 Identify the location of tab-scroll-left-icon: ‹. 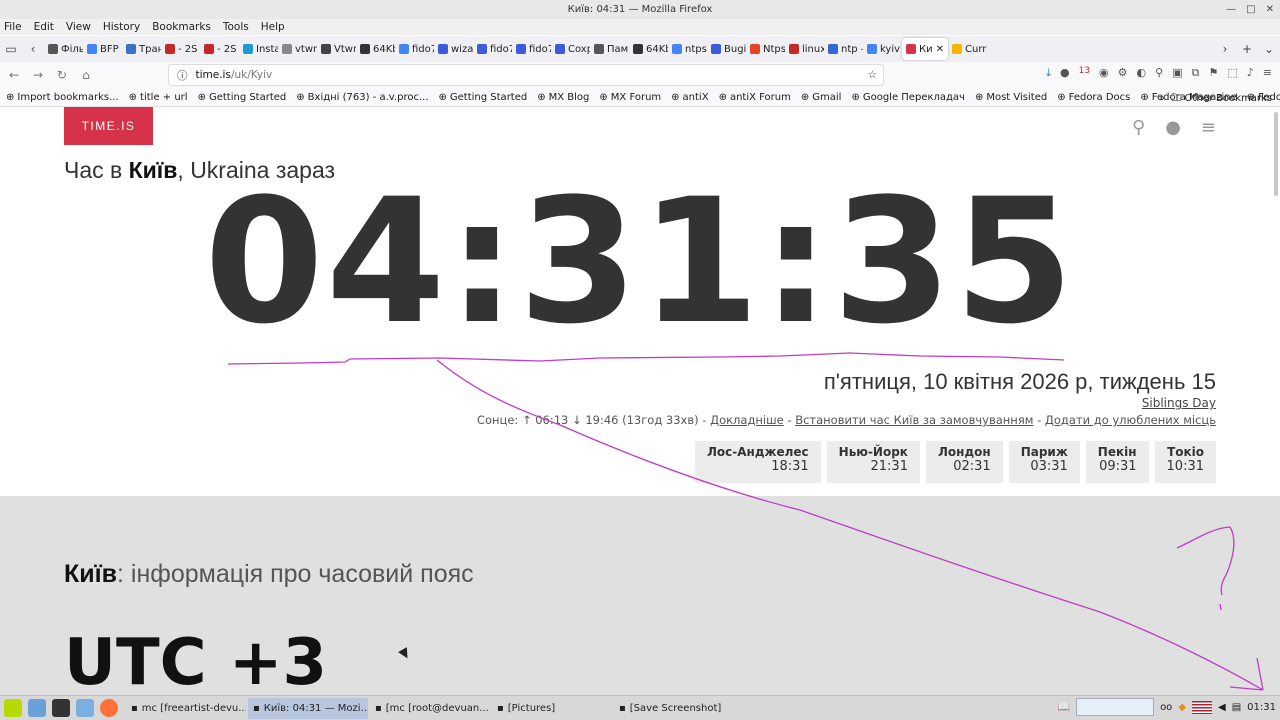
(33, 49).